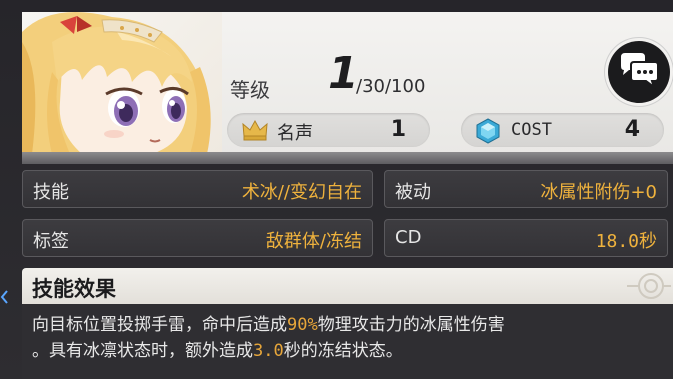  Describe the element at coordinates (328, 130) in the screenshot. I see `fame-pill: 名声 1` at that location.